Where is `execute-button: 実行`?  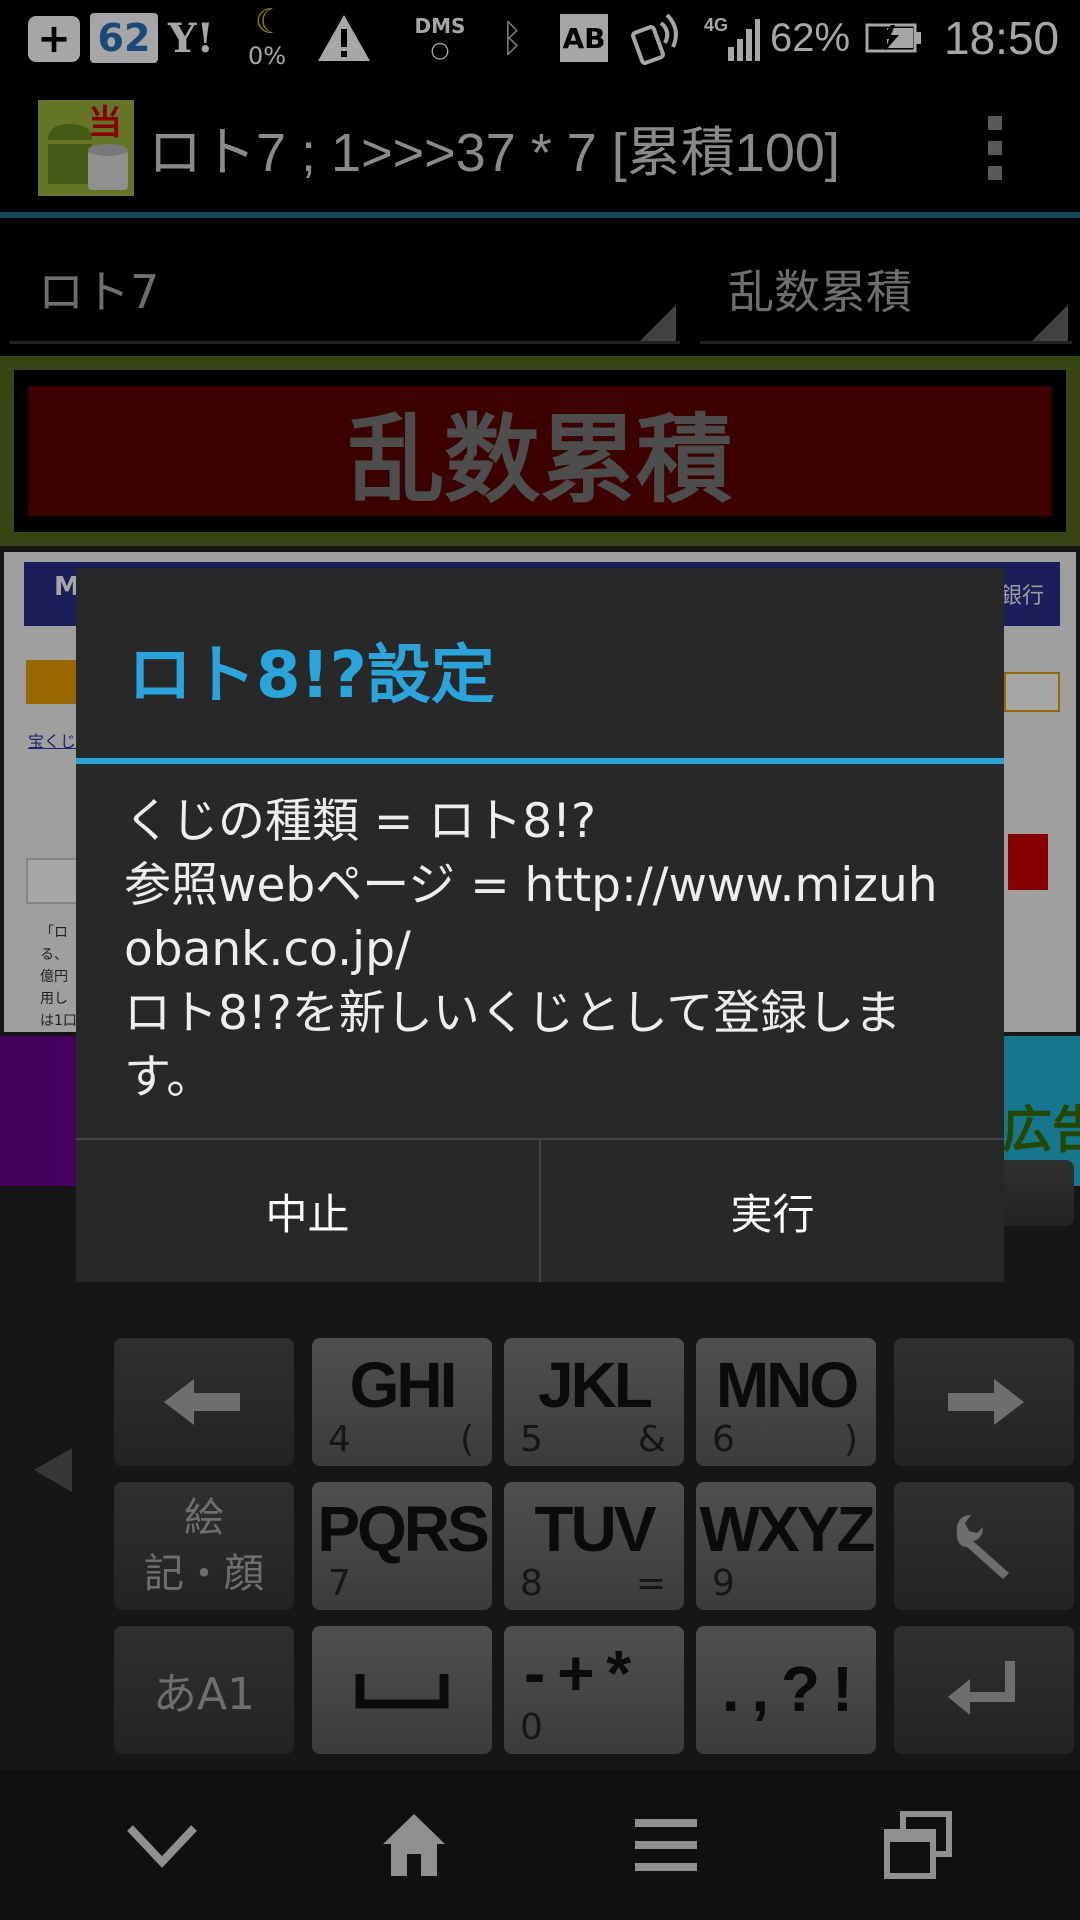 execute-button: 実行 is located at coordinates (772, 1211).